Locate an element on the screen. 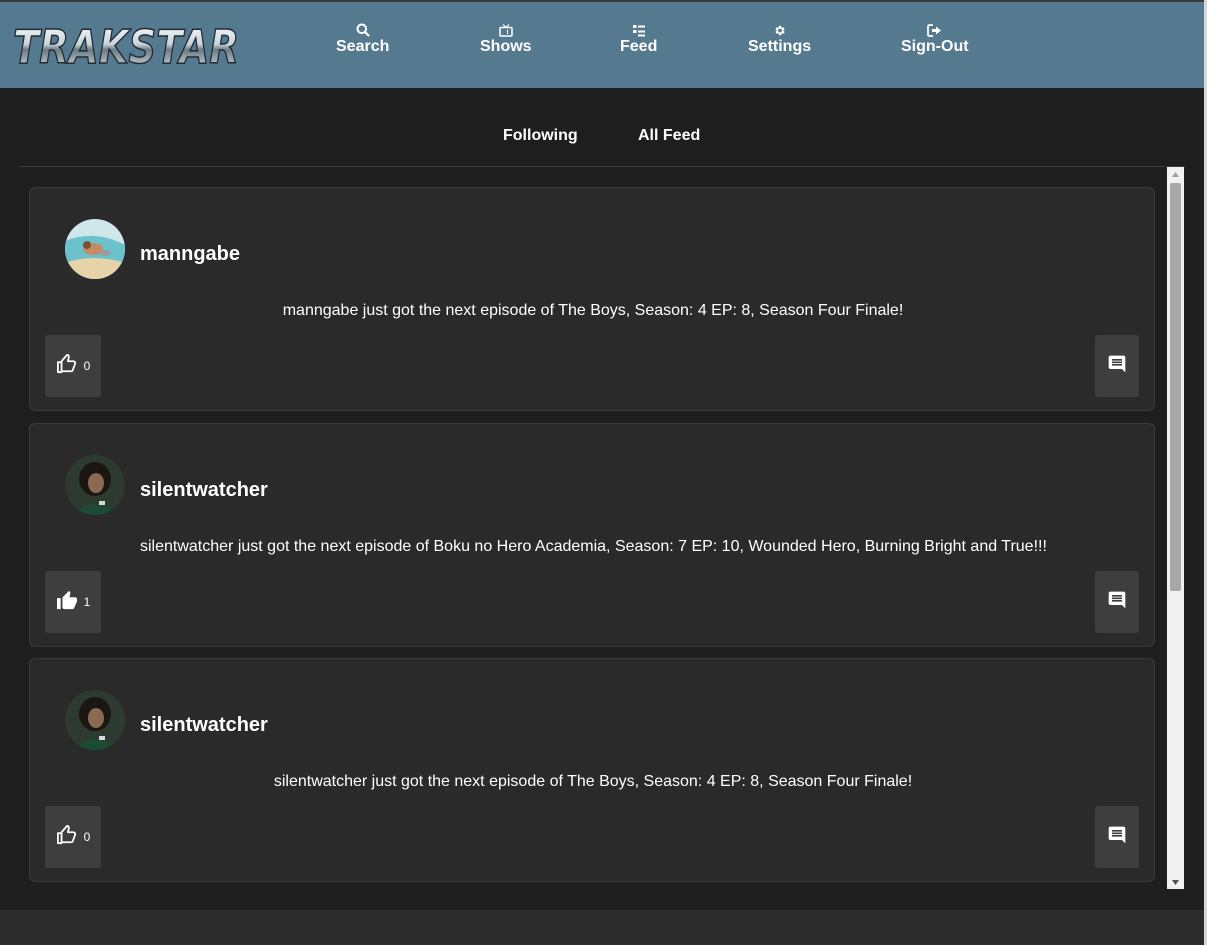 The width and height of the screenshot is (1207, 945). logo-text: TRAKSTAR is located at coordinates (126, 46).